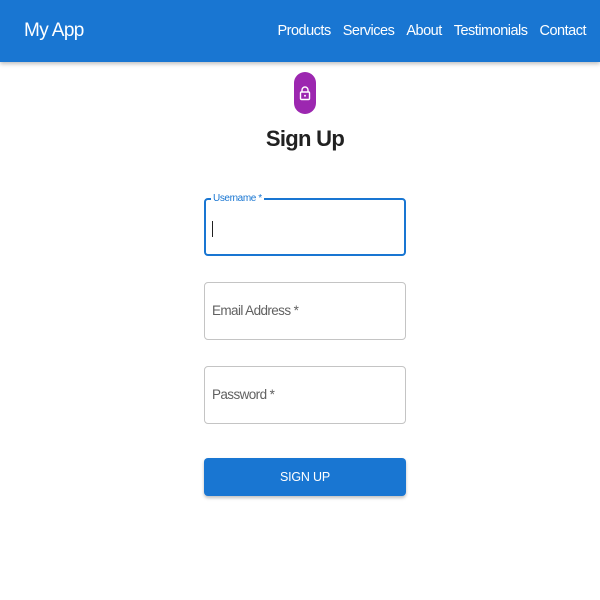 This screenshot has width=600, height=600. What do you see at coordinates (305, 225) in the screenshot?
I see `username-field: Username *` at bounding box center [305, 225].